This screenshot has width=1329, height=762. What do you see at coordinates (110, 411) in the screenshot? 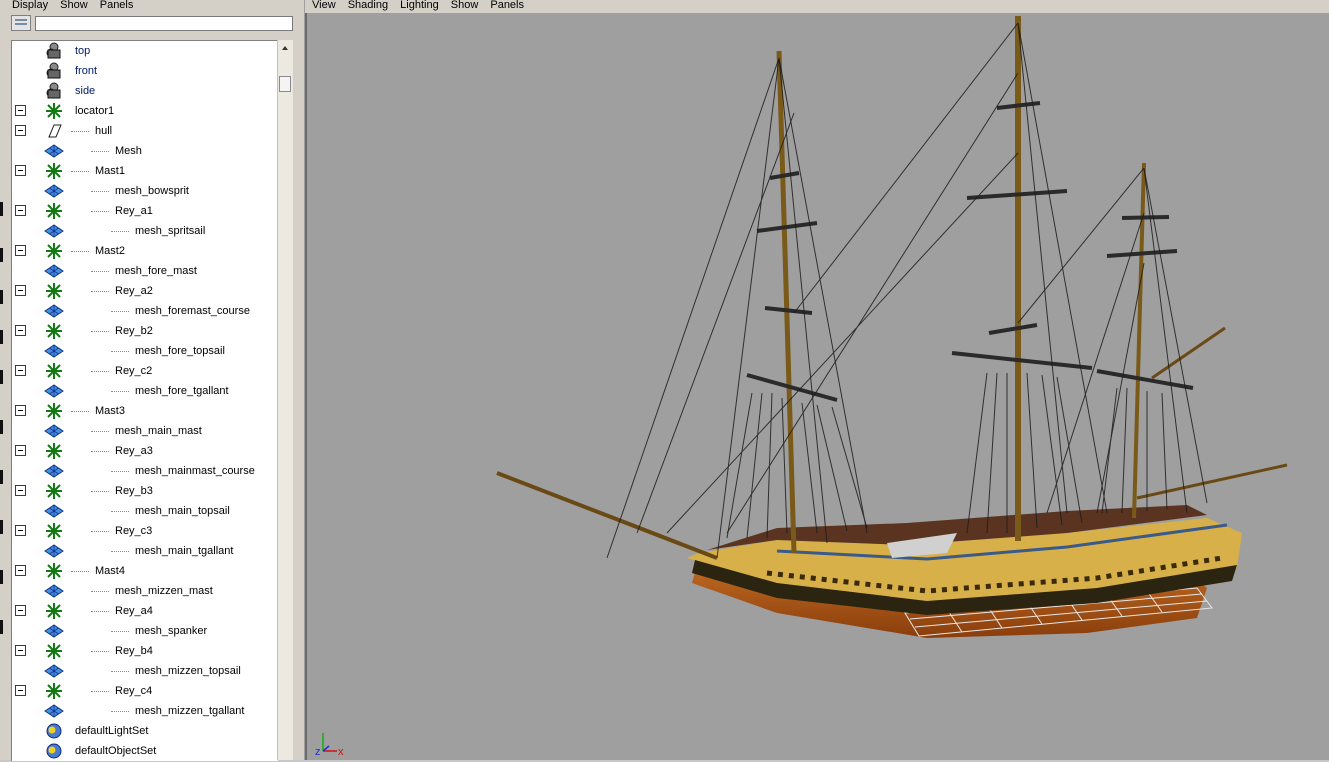
I see `outliner-item-label: Mast3` at bounding box center [110, 411].